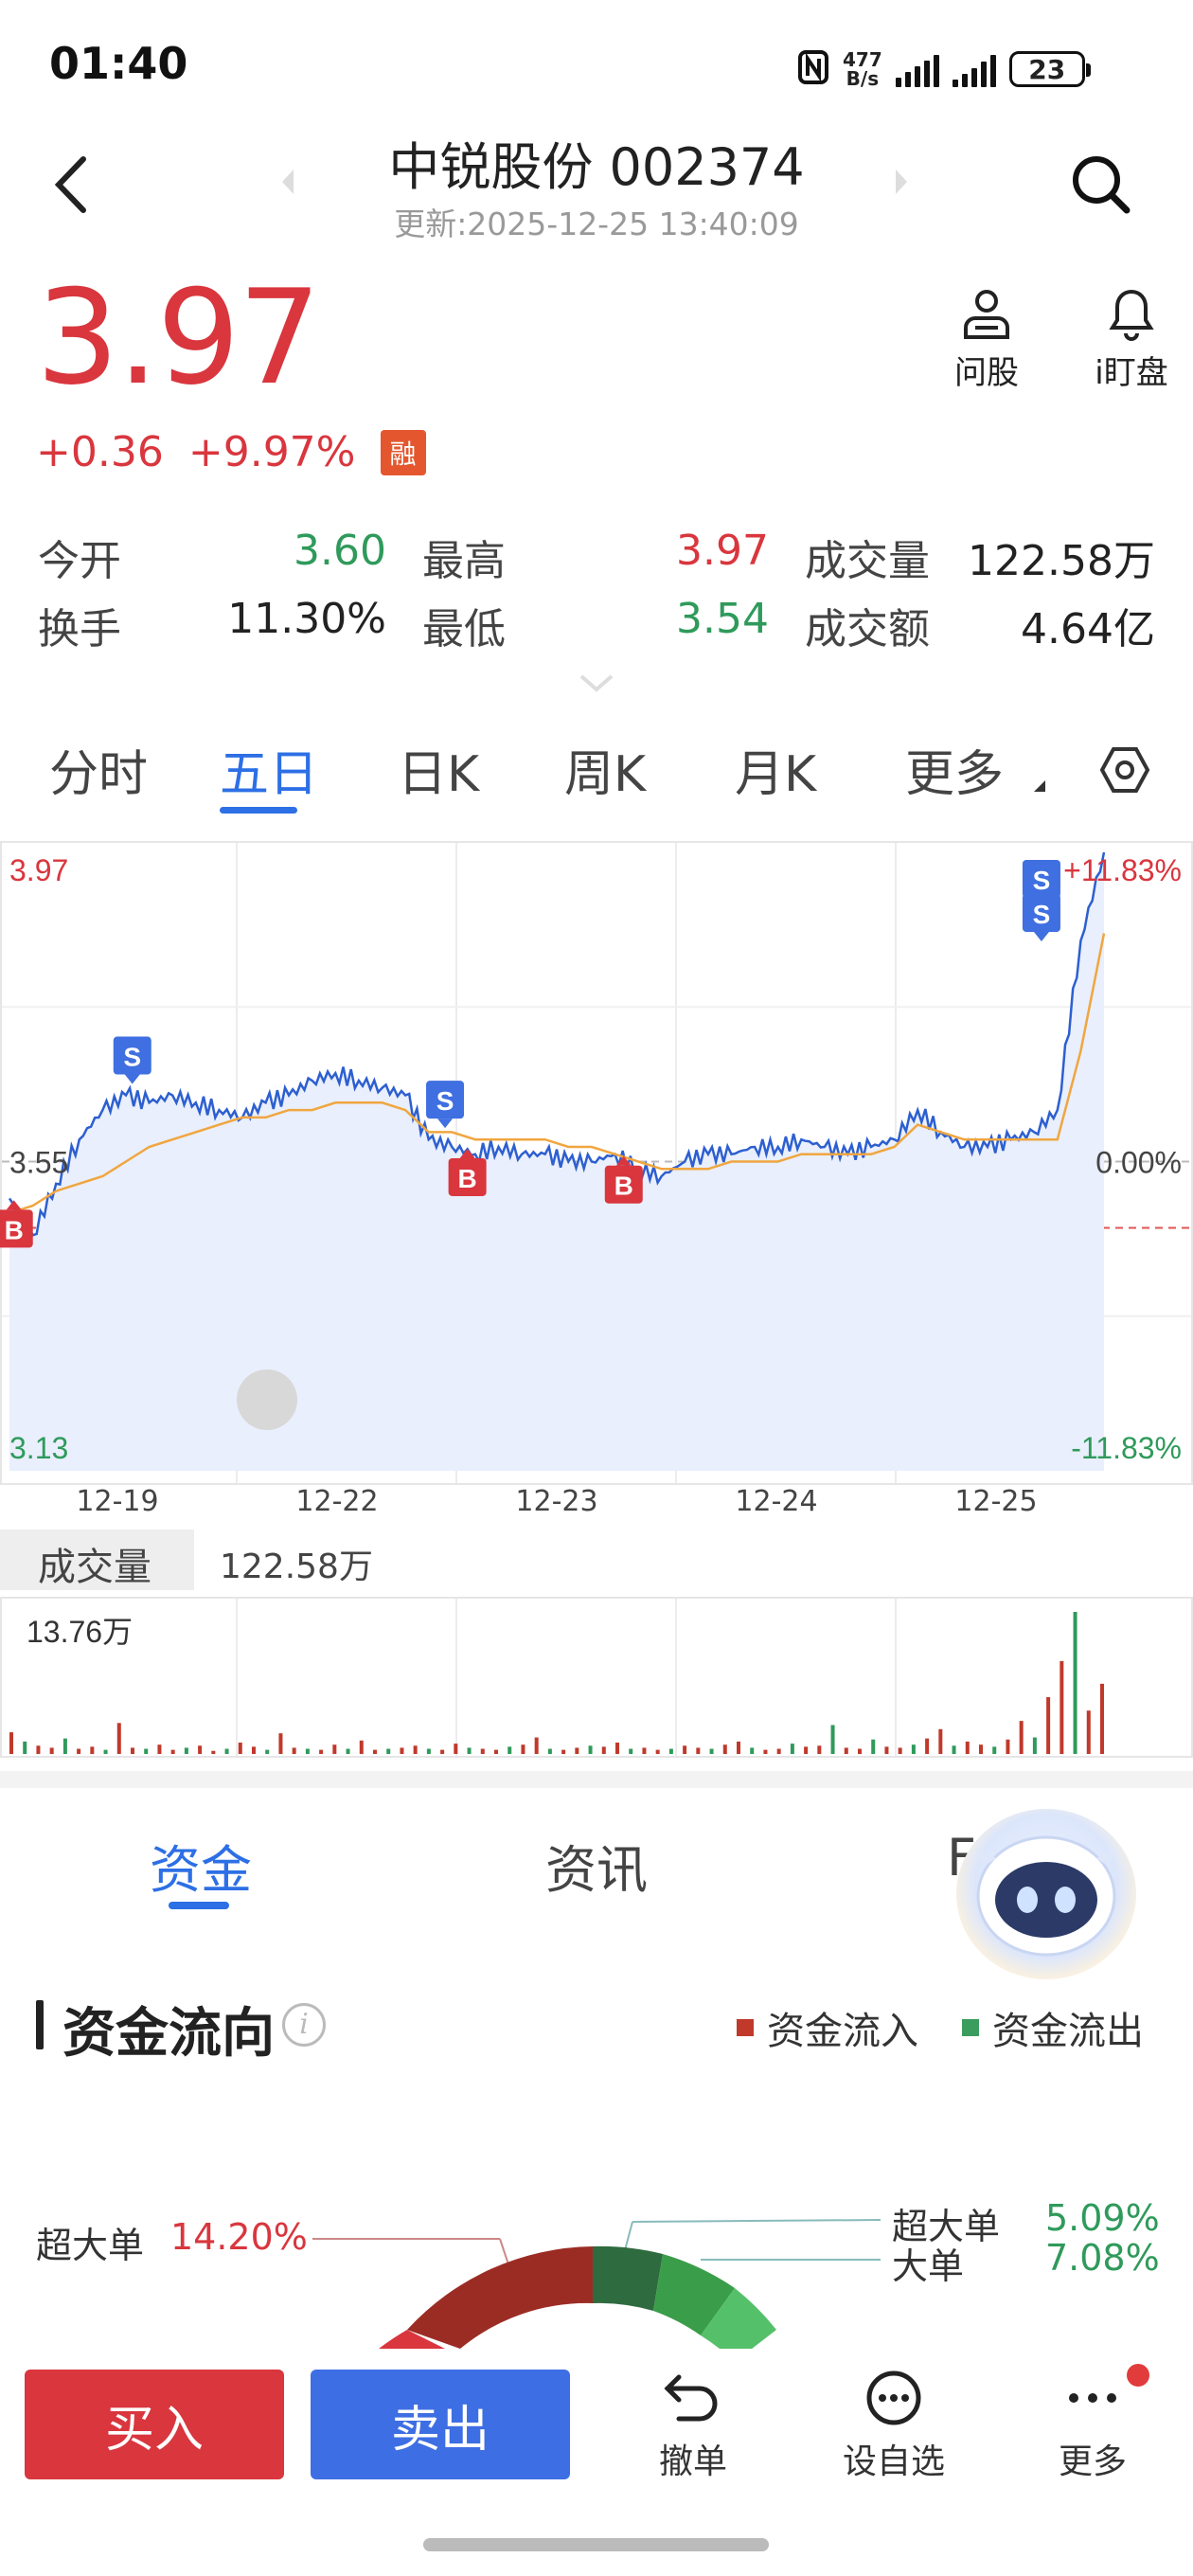  Describe the element at coordinates (201, 1865) in the screenshot. I see `tab-fund: 资金` at that location.